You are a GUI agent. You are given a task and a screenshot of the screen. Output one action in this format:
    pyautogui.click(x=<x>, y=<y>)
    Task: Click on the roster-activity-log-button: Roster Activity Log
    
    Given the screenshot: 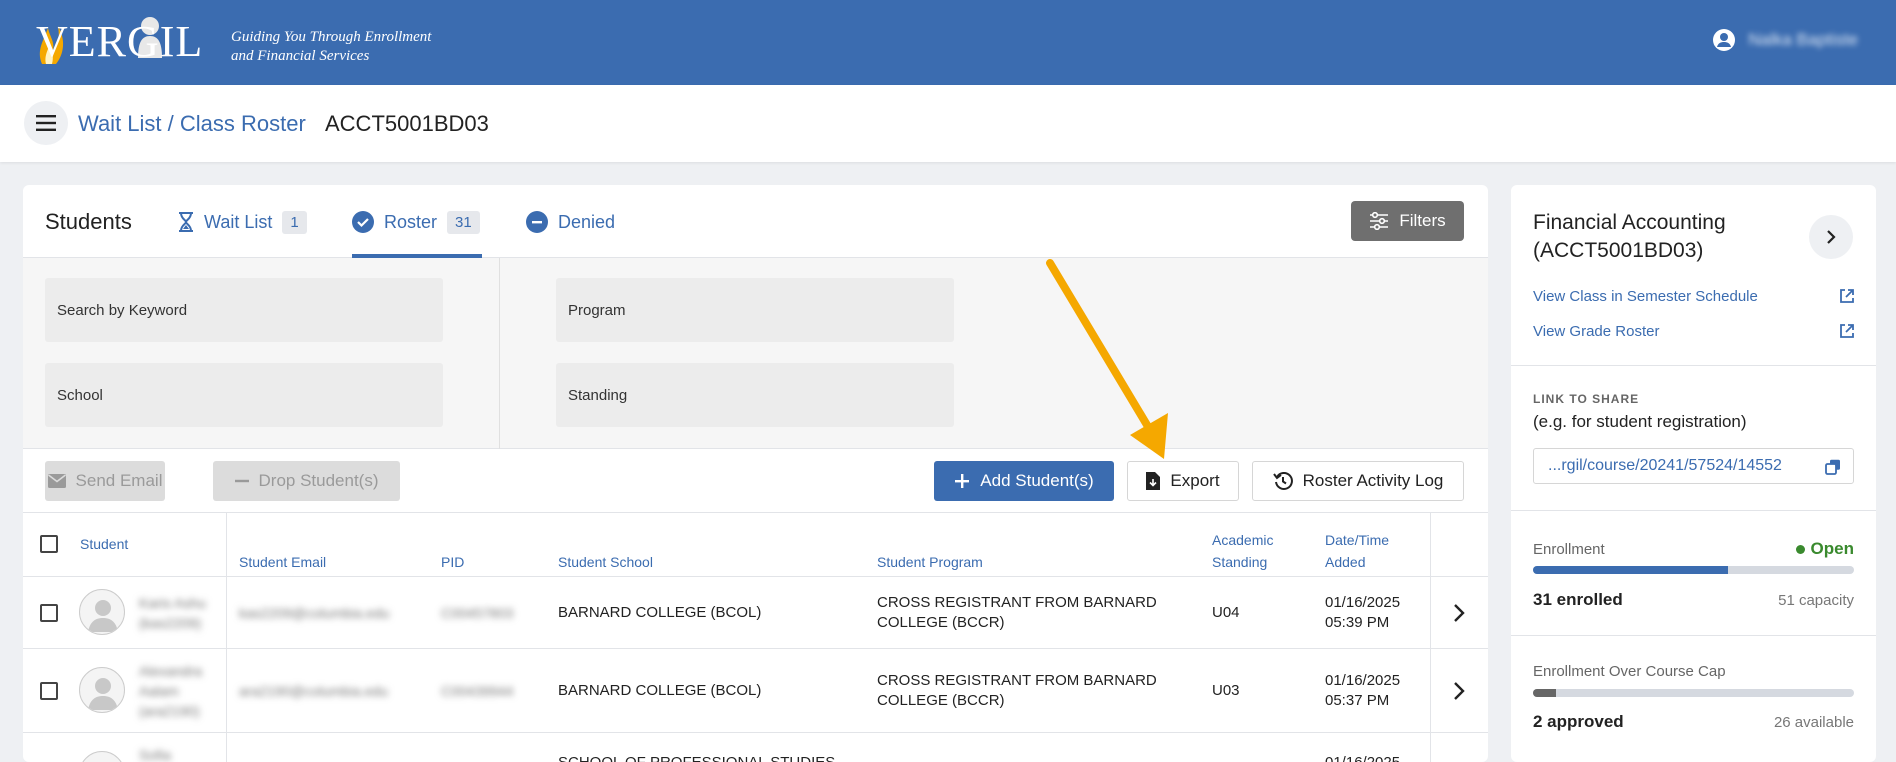 What is the action you would take?
    pyautogui.click(x=1358, y=481)
    